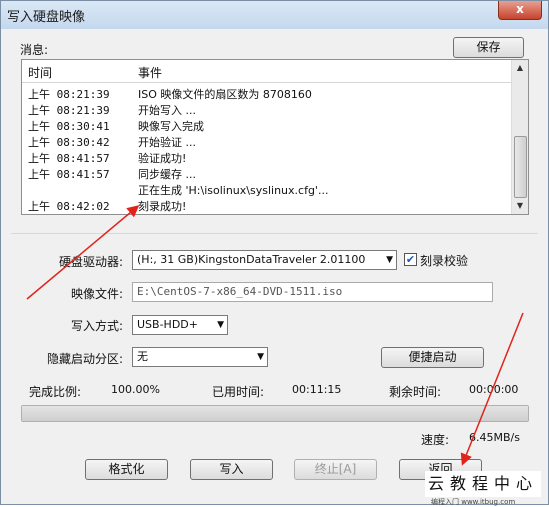 The width and height of the screenshot is (549, 507). I want to click on arrow-to-back-icon, so click(492, 389).